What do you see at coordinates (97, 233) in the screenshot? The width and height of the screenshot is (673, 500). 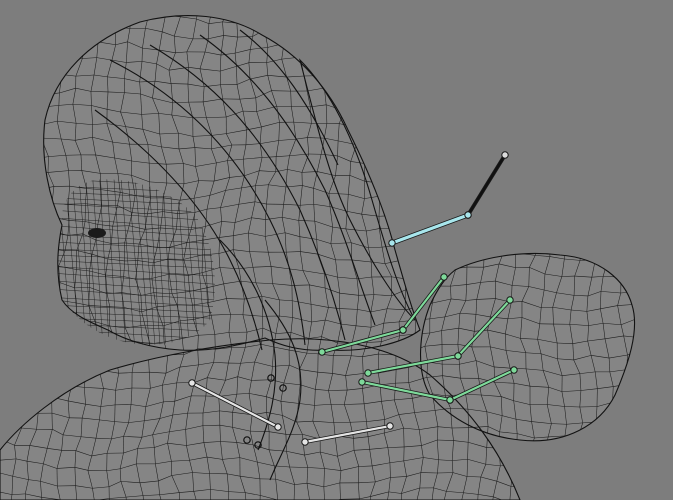 I see `eye-mesh` at bounding box center [97, 233].